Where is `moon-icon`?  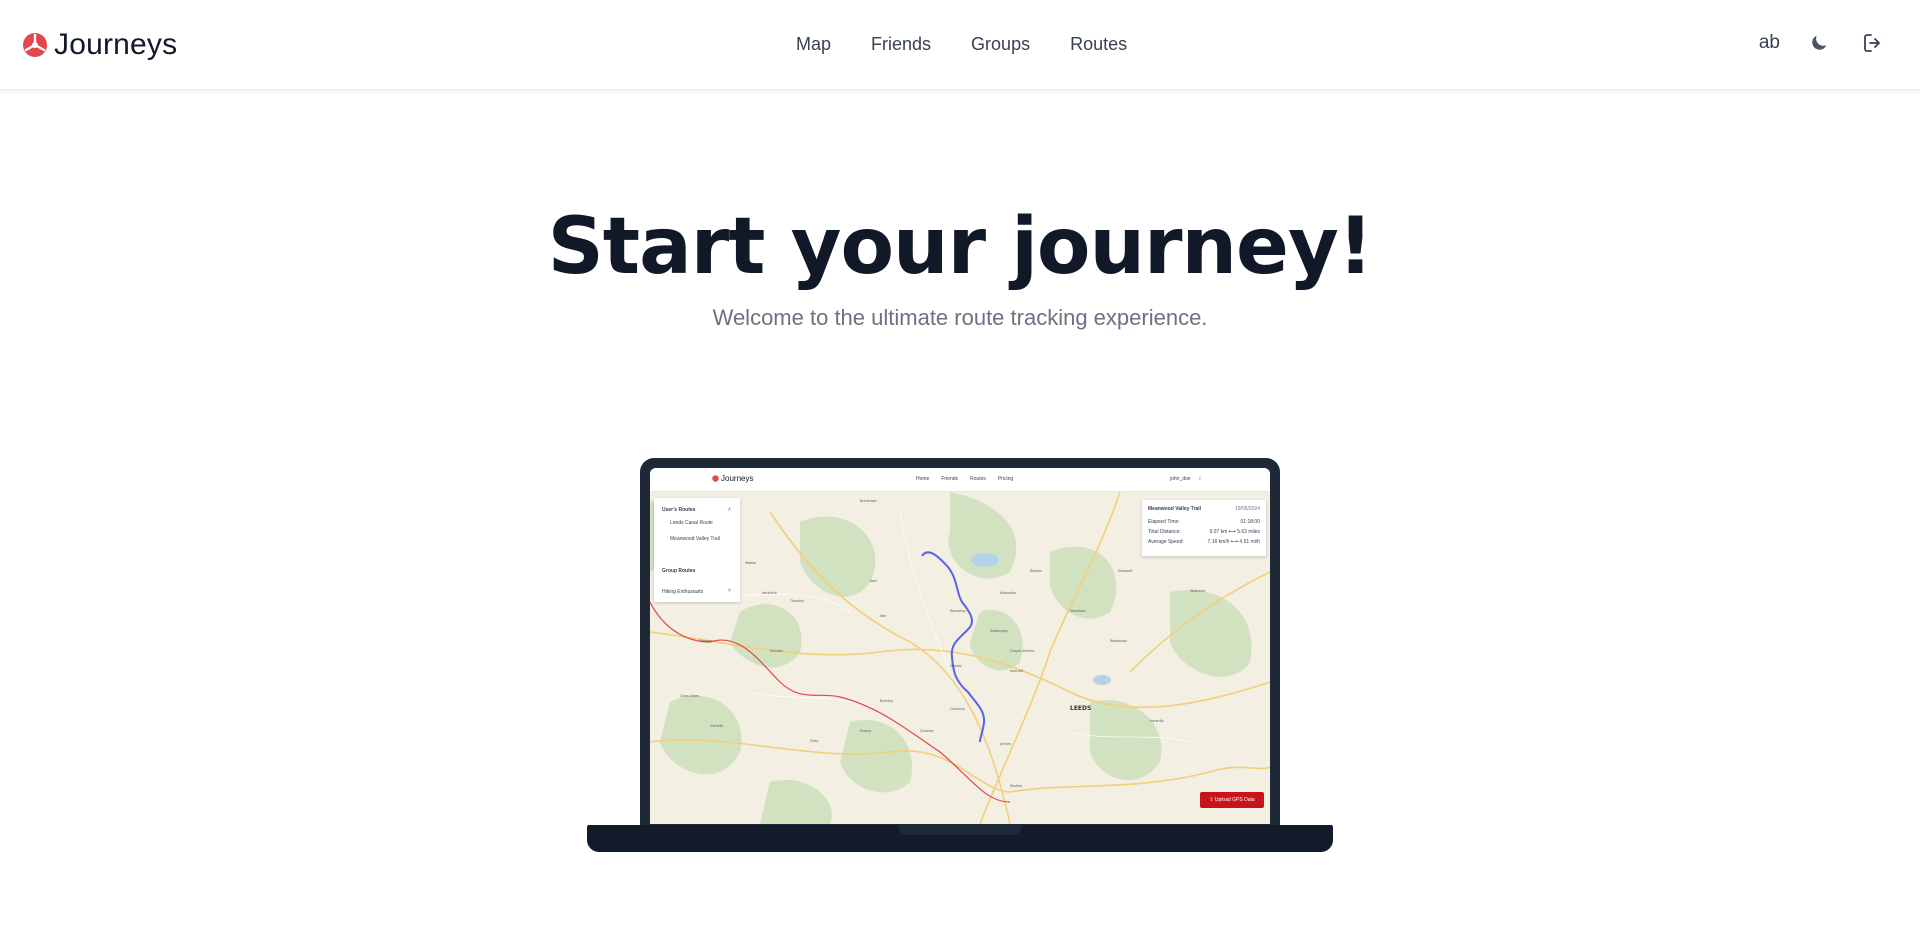 moon-icon is located at coordinates (1819, 42).